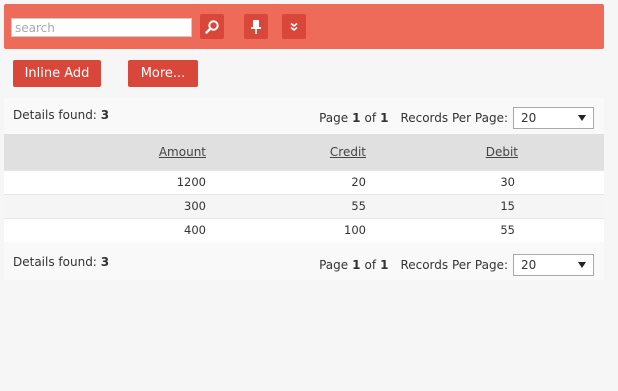 This screenshot has width=618, height=391. I want to click on cell-amount: 1200, so click(109, 181).